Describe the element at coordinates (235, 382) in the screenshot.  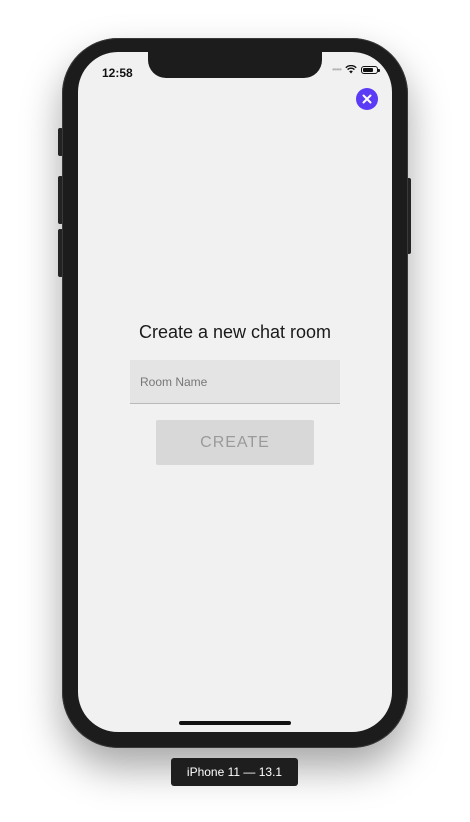
I see `room-name-input` at that location.